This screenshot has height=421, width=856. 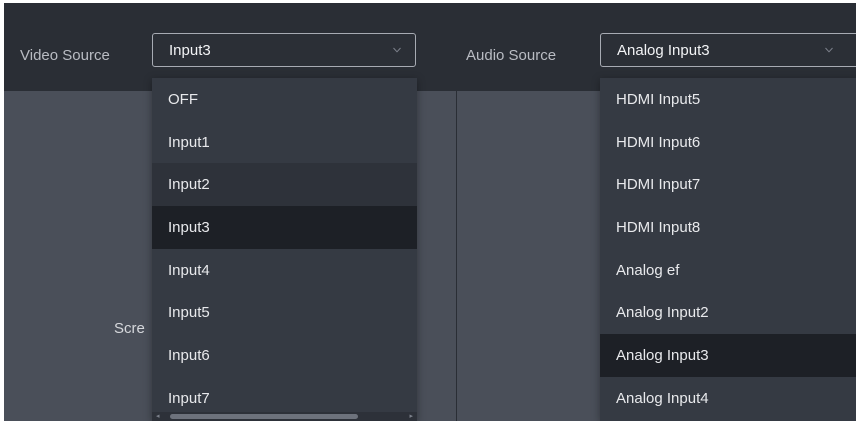 What do you see at coordinates (728, 227) in the screenshot?
I see `audio-source-option: HDMI Input8` at bounding box center [728, 227].